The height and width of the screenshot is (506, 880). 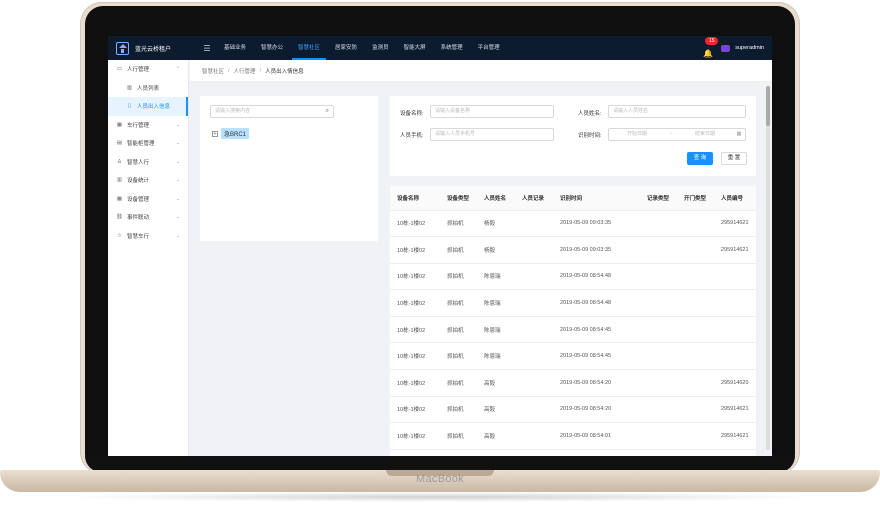 I want to click on nav-item-big-screen: 智能大屏, so click(x=415, y=48).